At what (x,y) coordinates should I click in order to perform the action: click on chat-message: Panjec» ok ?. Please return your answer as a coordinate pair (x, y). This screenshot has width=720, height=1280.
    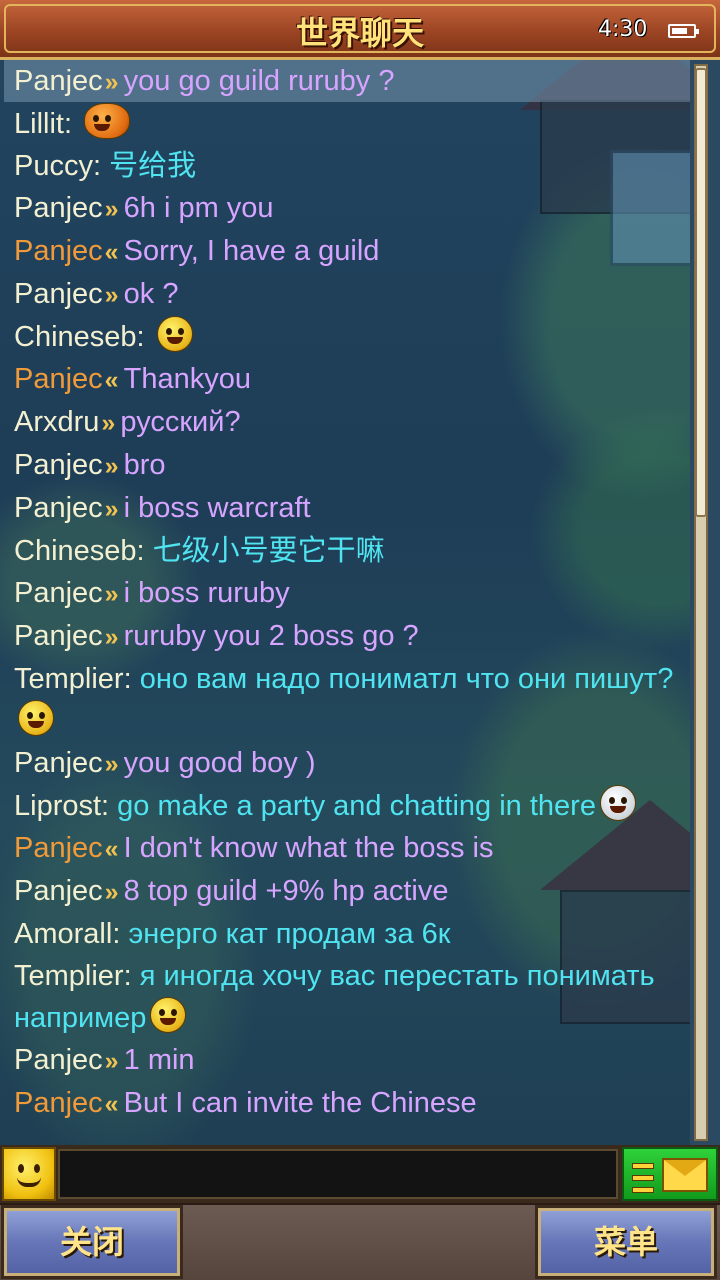
    Looking at the image, I should click on (349, 294).